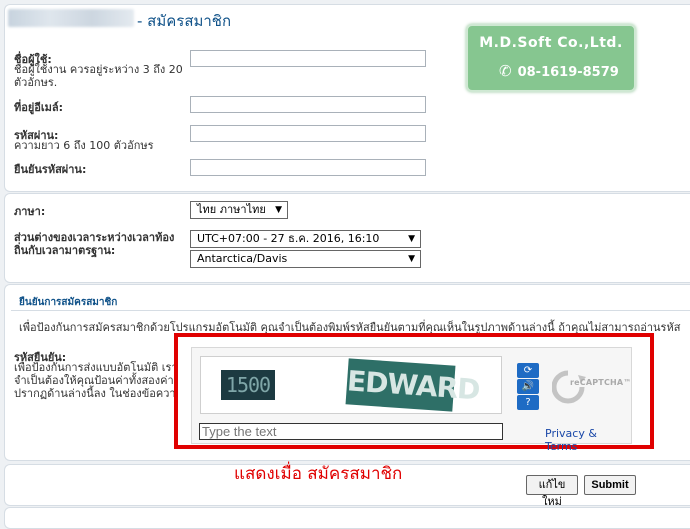  Describe the element at coordinates (68, 302) in the screenshot. I see `captcha-section-title: ยืนยันการสมัครสมาชิก` at that location.